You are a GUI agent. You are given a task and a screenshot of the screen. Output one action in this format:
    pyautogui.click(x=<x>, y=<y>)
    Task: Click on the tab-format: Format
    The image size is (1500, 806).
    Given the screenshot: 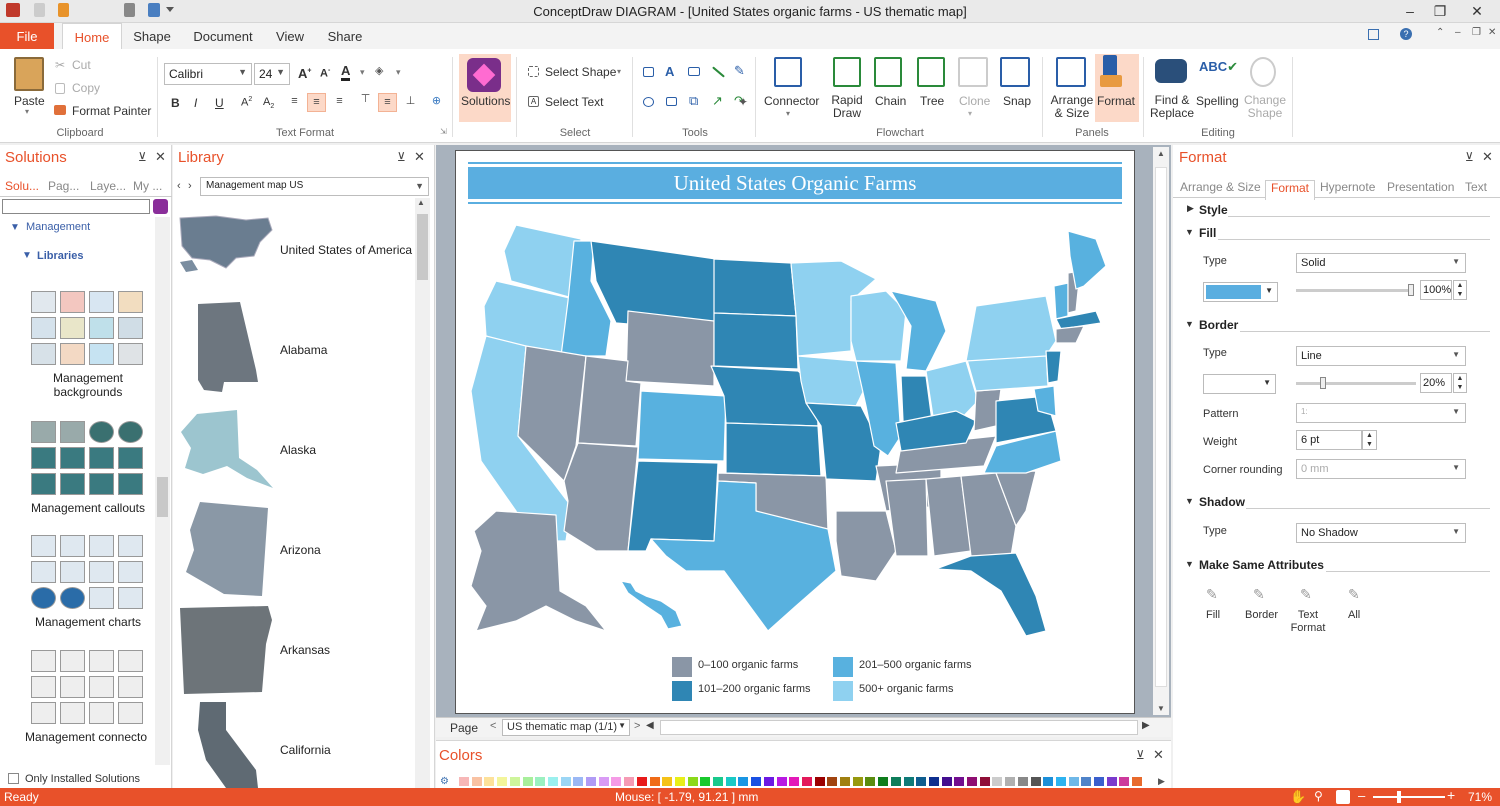 What is the action you would take?
    pyautogui.click(x=1290, y=190)
    